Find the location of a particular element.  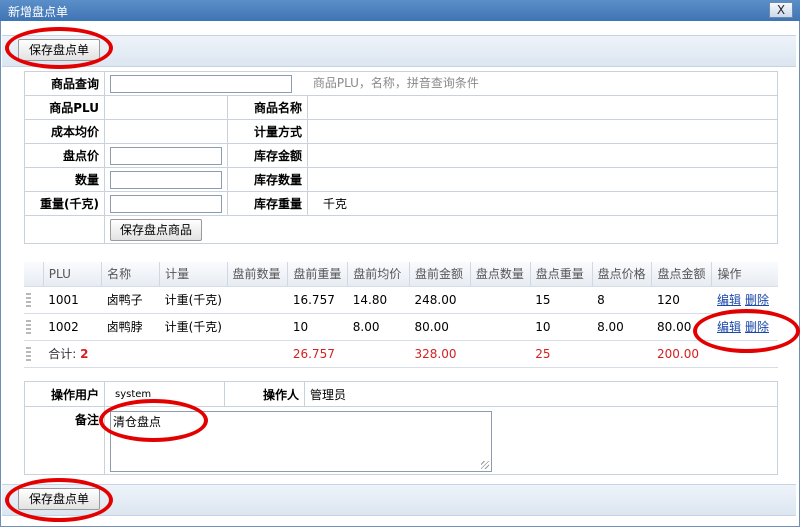

cell-pre-avg: 8.00 is located at coordinates (378, 327).